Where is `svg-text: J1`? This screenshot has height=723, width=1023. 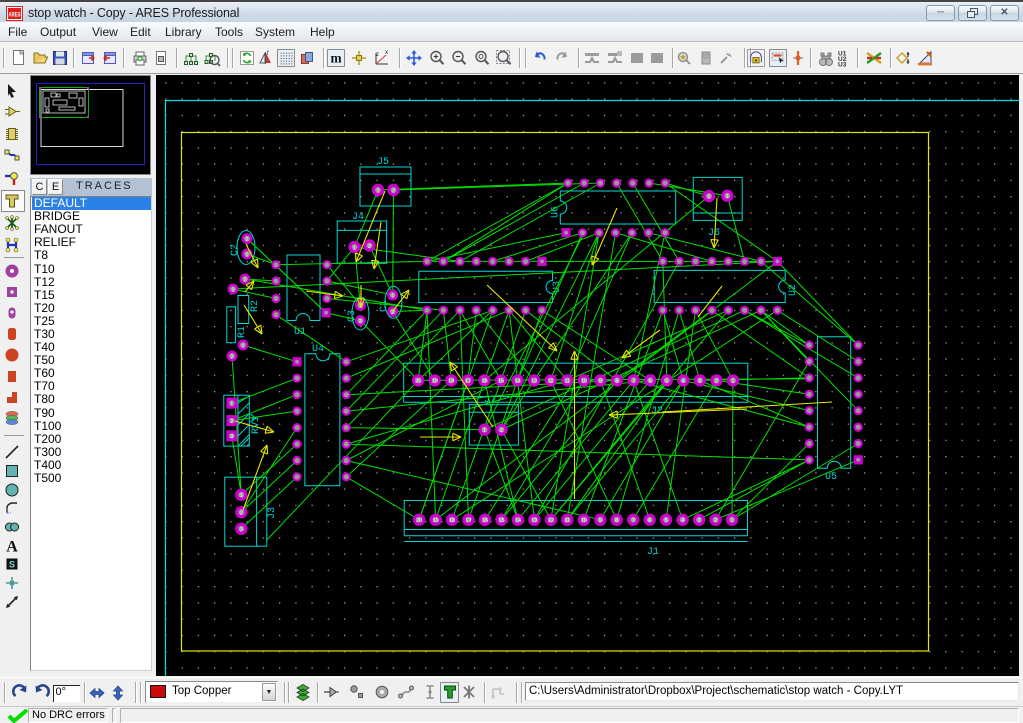 svg-text: J1 is located at coordinates (653, 552).